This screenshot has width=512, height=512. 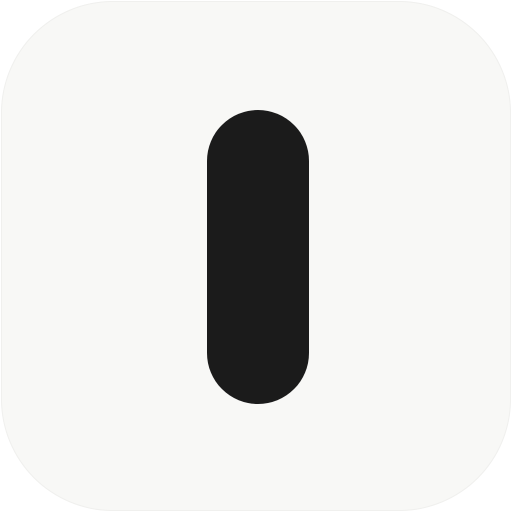 I want to click on rounded-pill-icon, so click(x=258, y=257).